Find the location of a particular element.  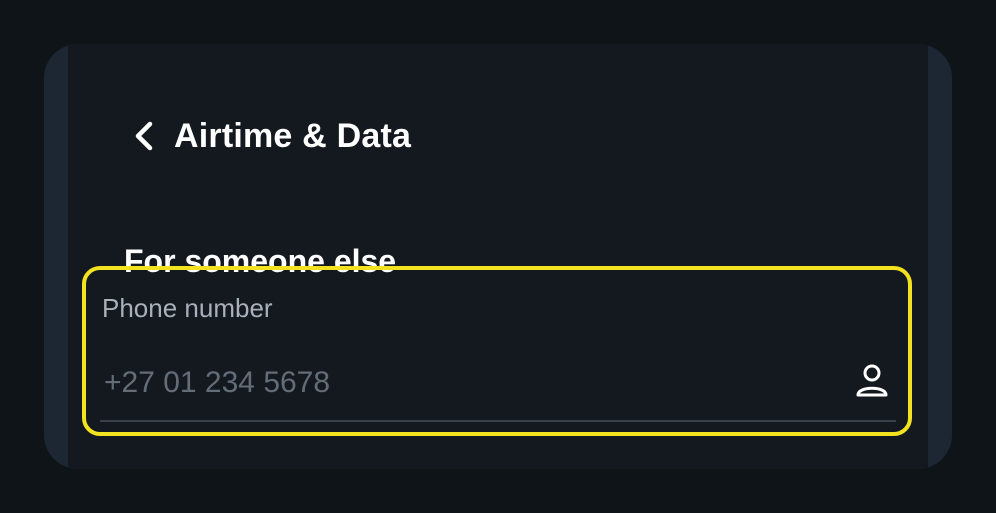

back-button is located at coordinates (144, 136).